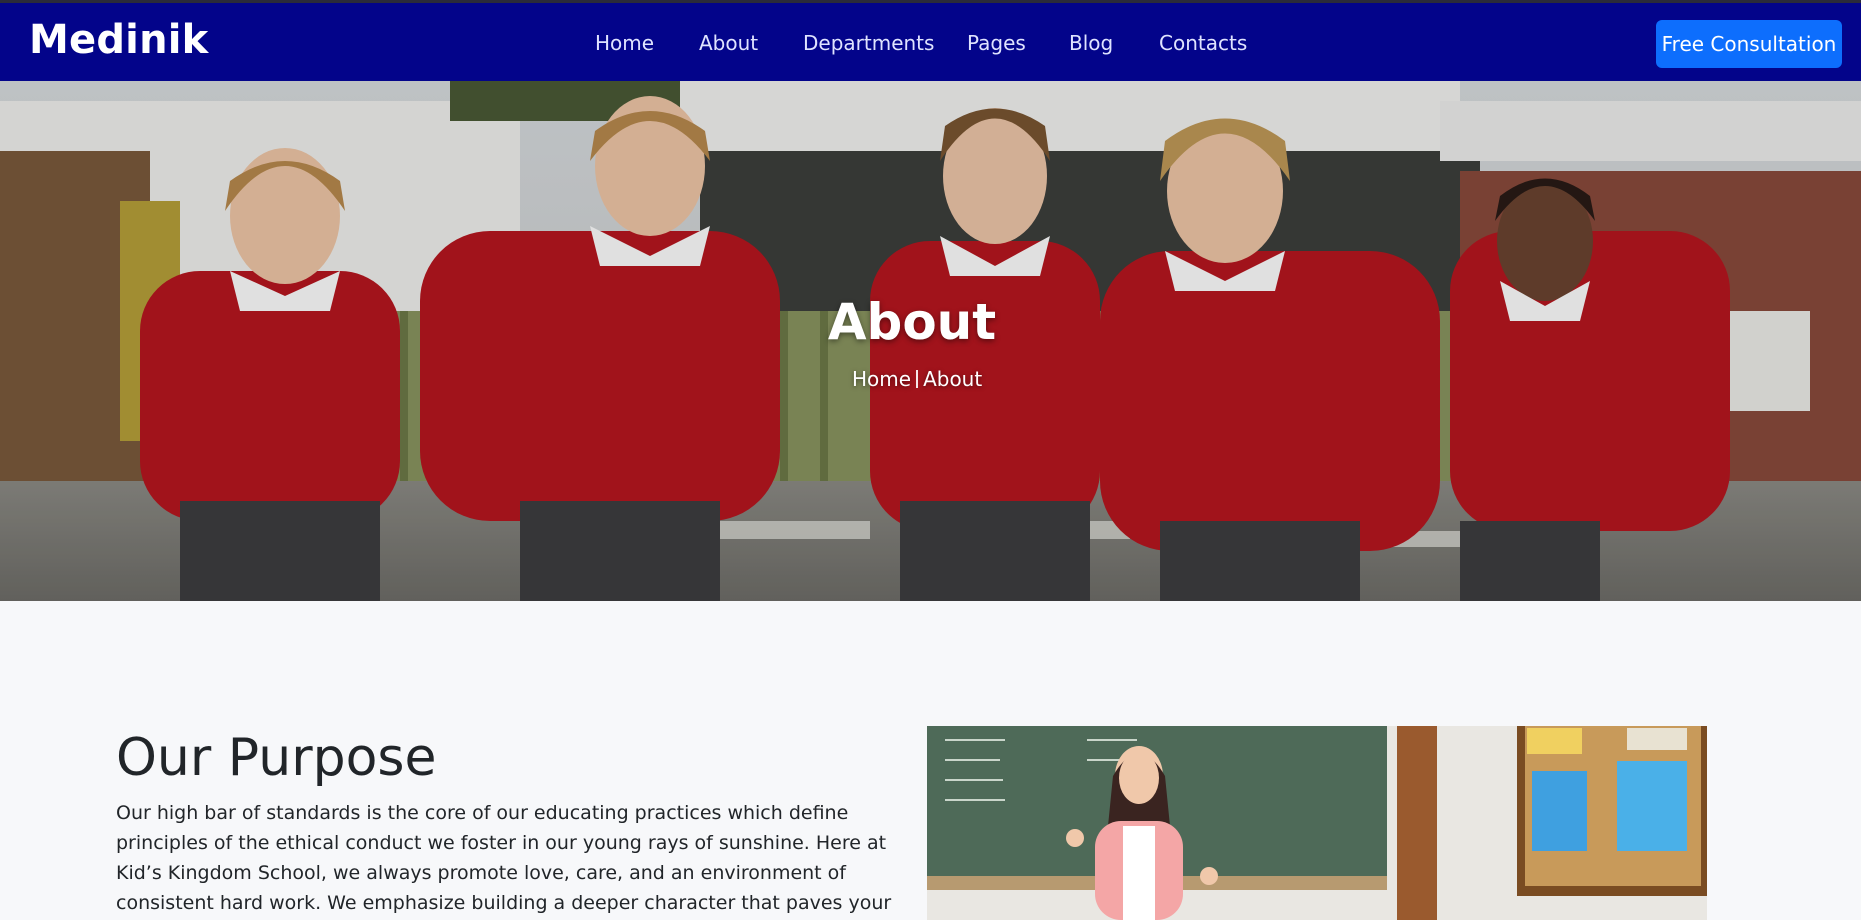 The height and width of the screenshot is (920, 1861). Describe the element at coordinates (1749, 44) in the screenshot. I see `free-consultation-button: Free Consultation` at that location.